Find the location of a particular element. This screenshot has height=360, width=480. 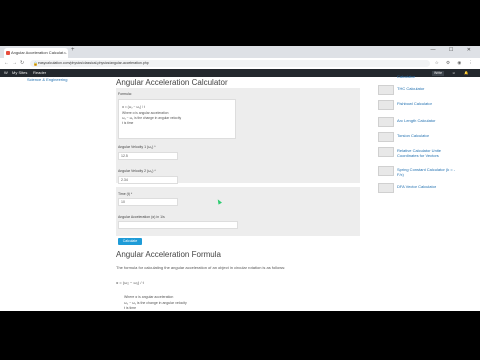

formula-label: Formula: is located at coordinates (125, 94).